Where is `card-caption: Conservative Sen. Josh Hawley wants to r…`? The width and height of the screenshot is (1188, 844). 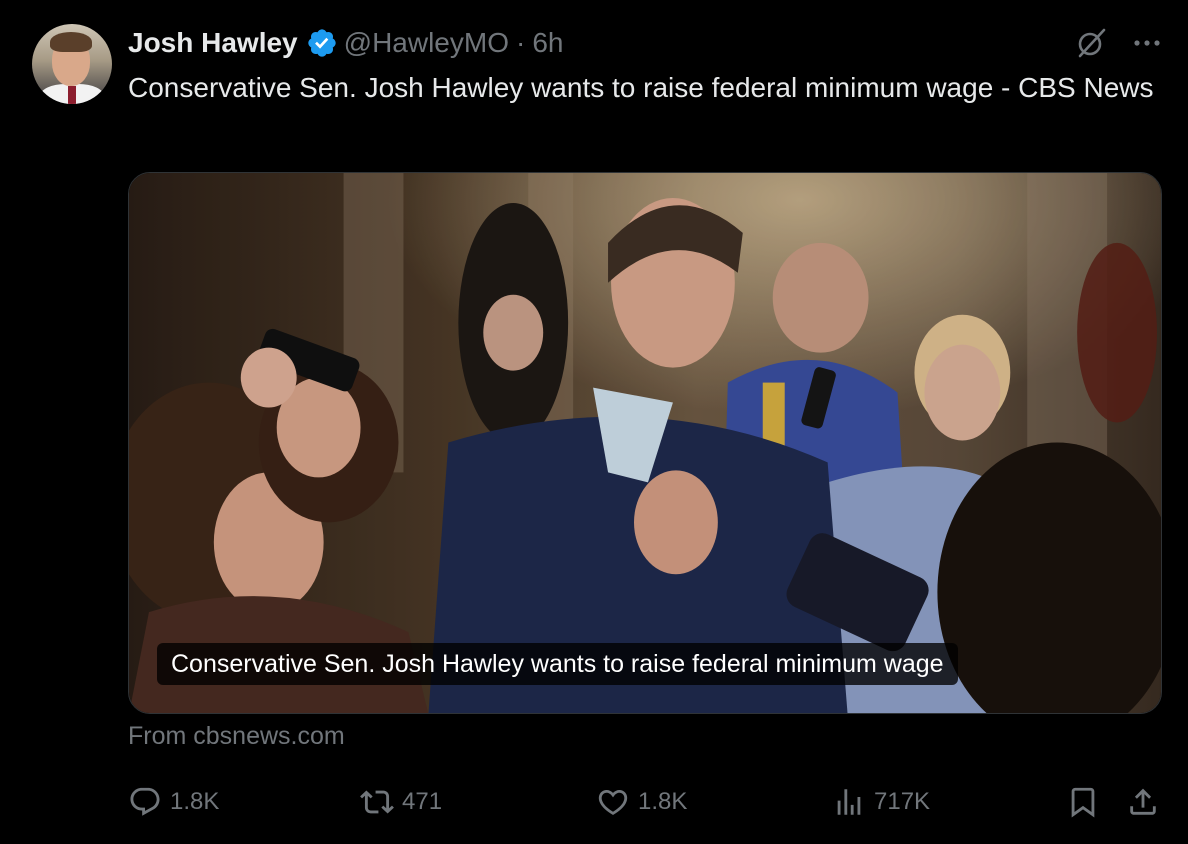
card-caption: Conservative Sen. Josh Hawley wants to r… is located at coordinates (557, 664).